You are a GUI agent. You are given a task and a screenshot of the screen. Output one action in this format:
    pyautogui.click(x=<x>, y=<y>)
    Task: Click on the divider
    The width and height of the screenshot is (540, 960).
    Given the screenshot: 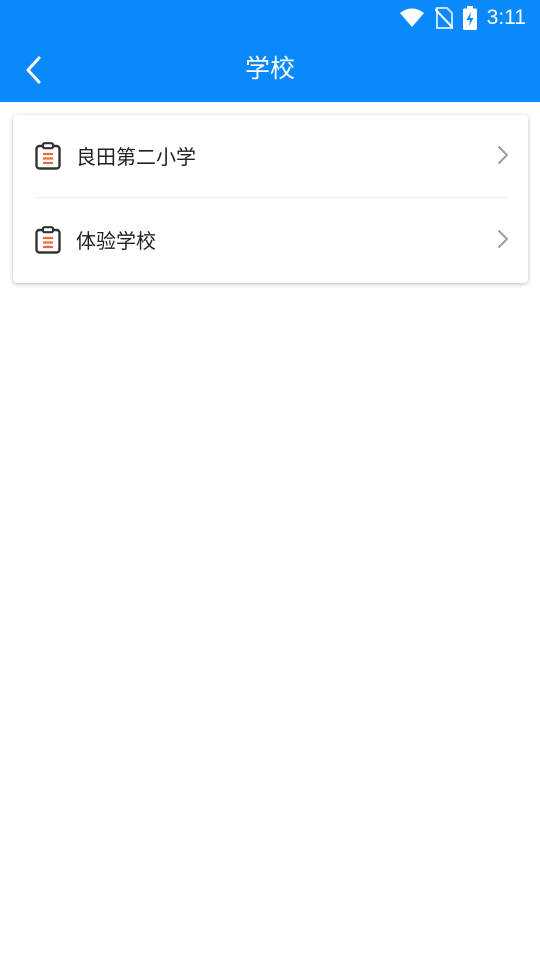 What is the action you would take?
    pyautogui.click(x=271, y=197)
    